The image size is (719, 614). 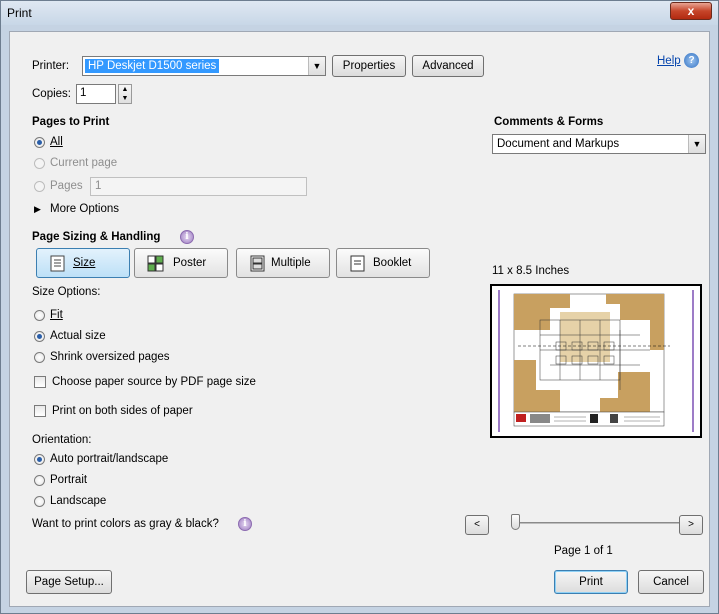 What do you see at coordinates (583, 551) in the screenshot?
I see `page-indicator: Page 1 of 1` at bounding box center [583, 551].